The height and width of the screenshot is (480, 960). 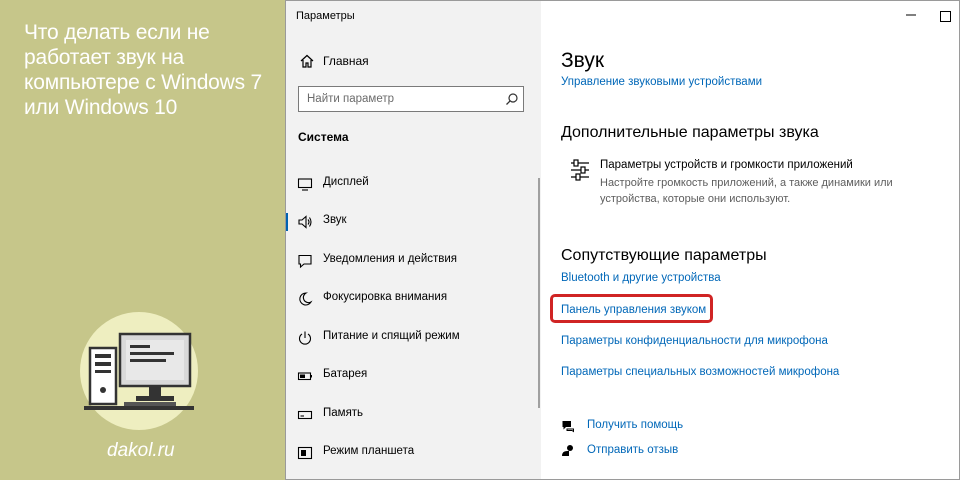 What do you see at coordinates (413, 222) in the screenshot?
I see `nav-item-sound: Звук` at bounding box center [413, 222].